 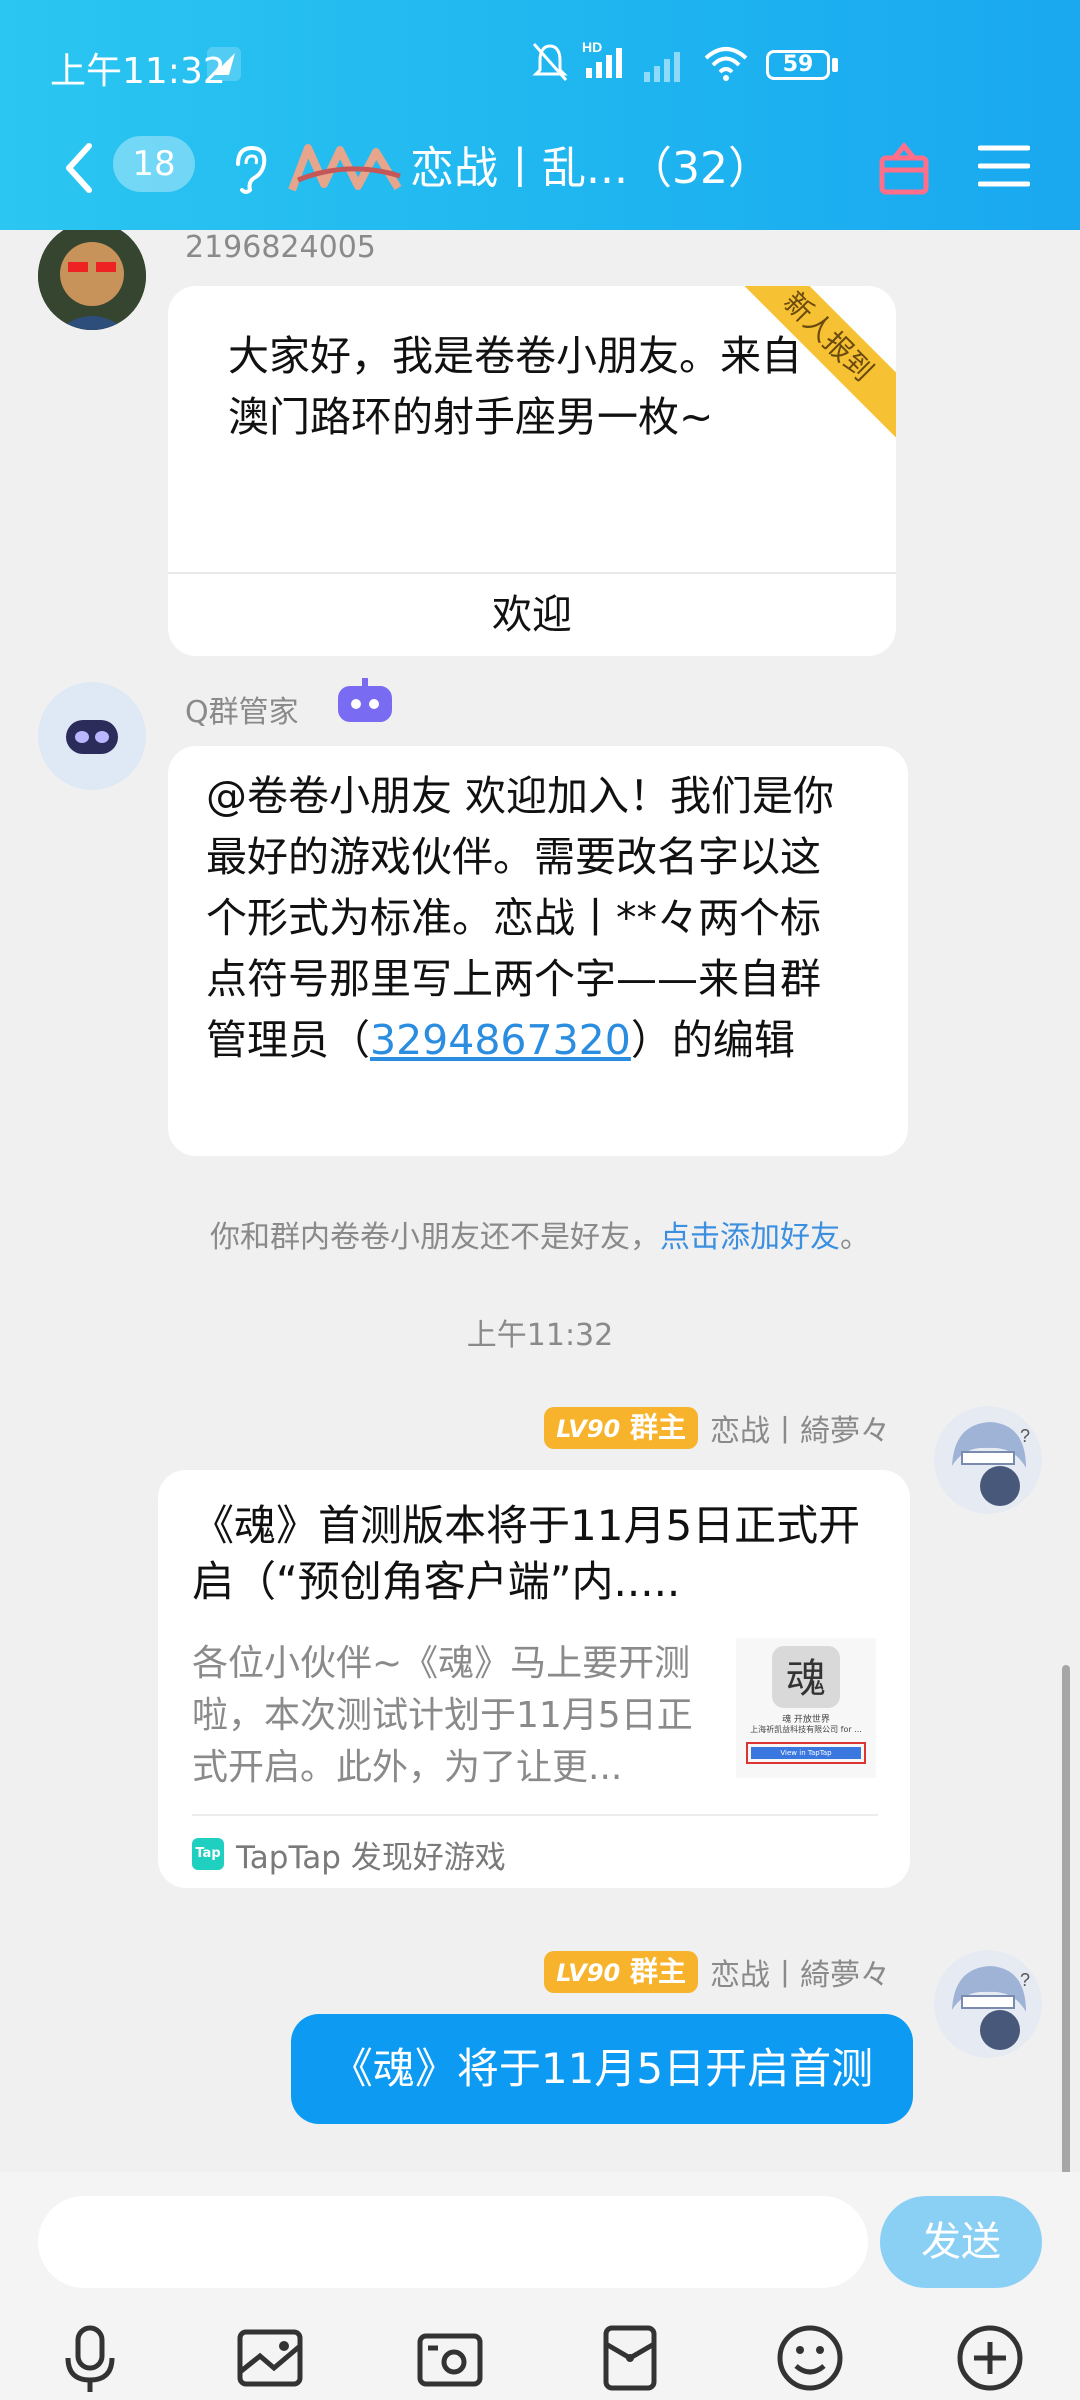 What do you see at coordinates (591, 164) in the screenshot?
I see `chat-title: 恋战丨乱...（32）` at bounding box center [591, 164].